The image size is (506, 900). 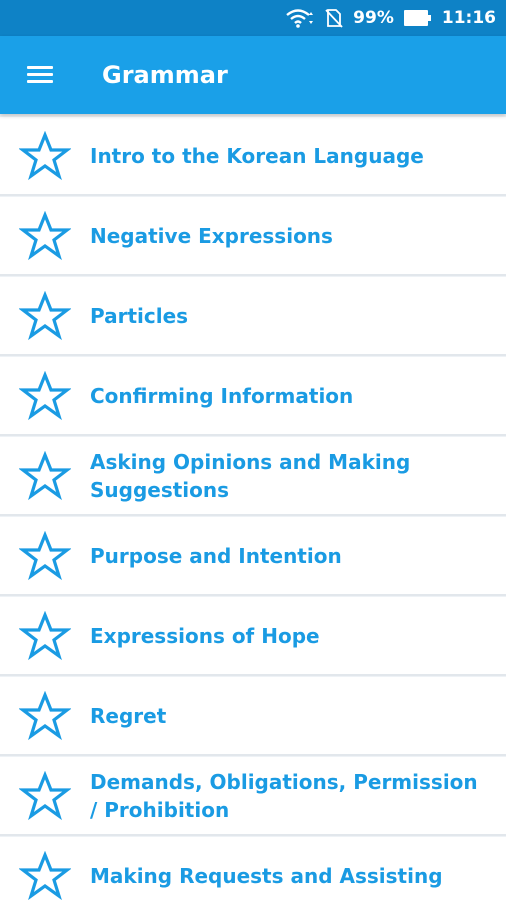 I want to click on list-item: Regret, so click(x=253, y=716).